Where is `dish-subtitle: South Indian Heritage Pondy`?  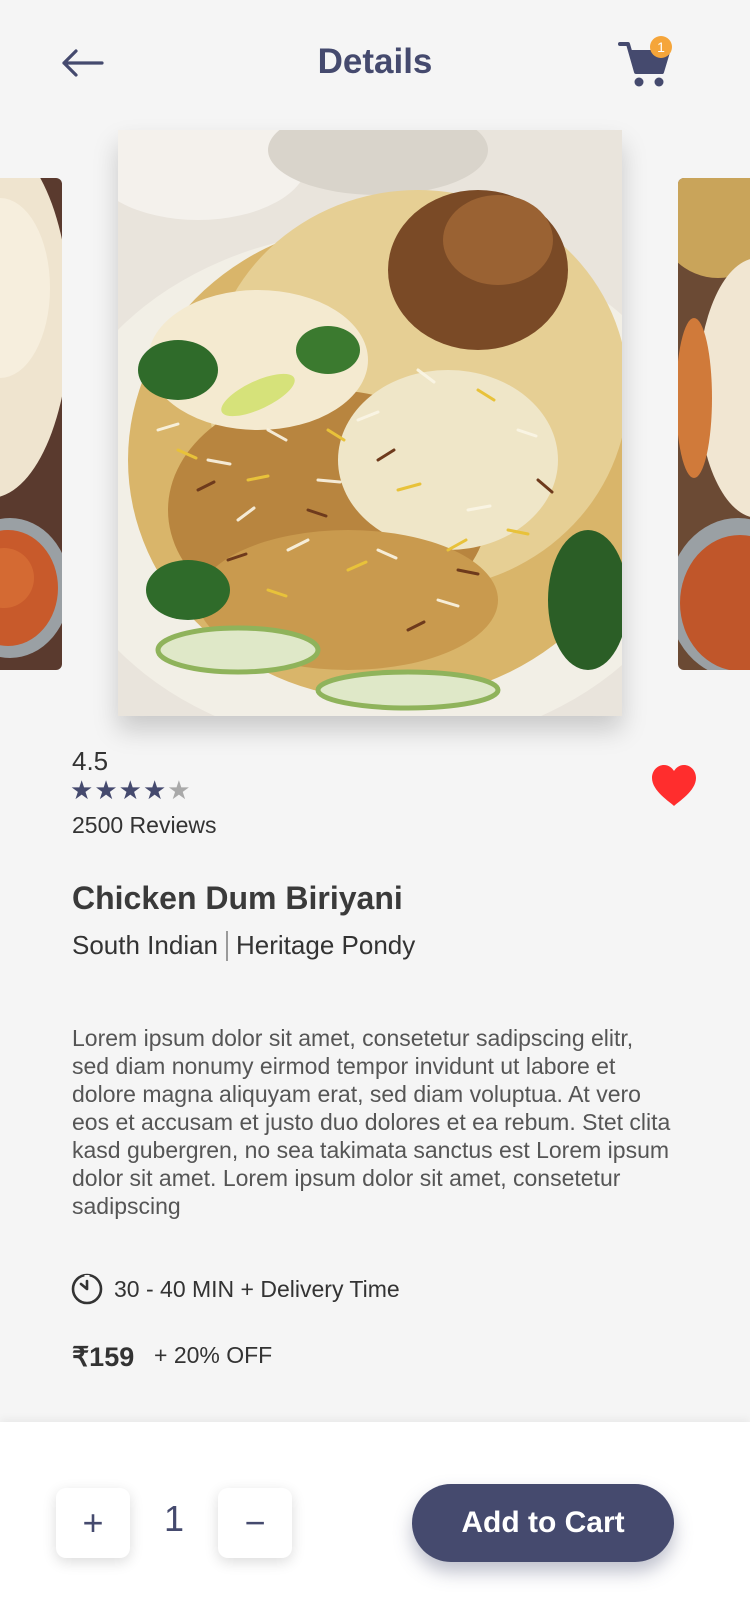 dish-subtitle: South Indian Heritage Pondy is located at coordinates (243, 945).